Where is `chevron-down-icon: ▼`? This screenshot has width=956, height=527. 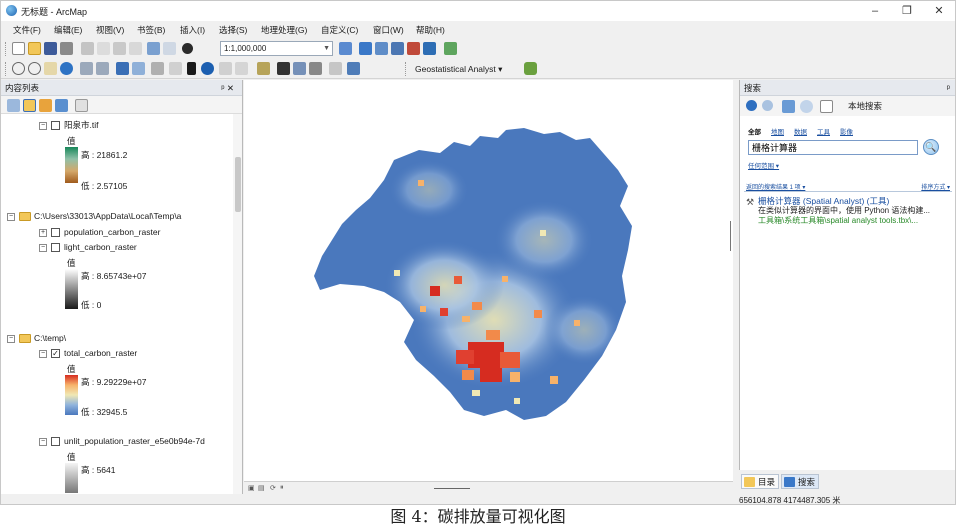 chevron-down-icon: ▼ is located at coordinates (326, 48).